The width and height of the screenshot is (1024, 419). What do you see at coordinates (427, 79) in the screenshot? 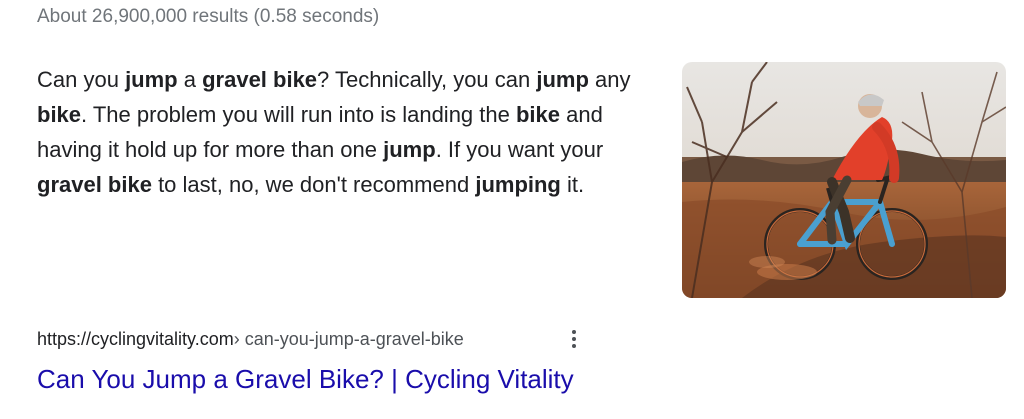
I see `snippet-text-run: ? Technically, you can` at bounding box center [427, 79].